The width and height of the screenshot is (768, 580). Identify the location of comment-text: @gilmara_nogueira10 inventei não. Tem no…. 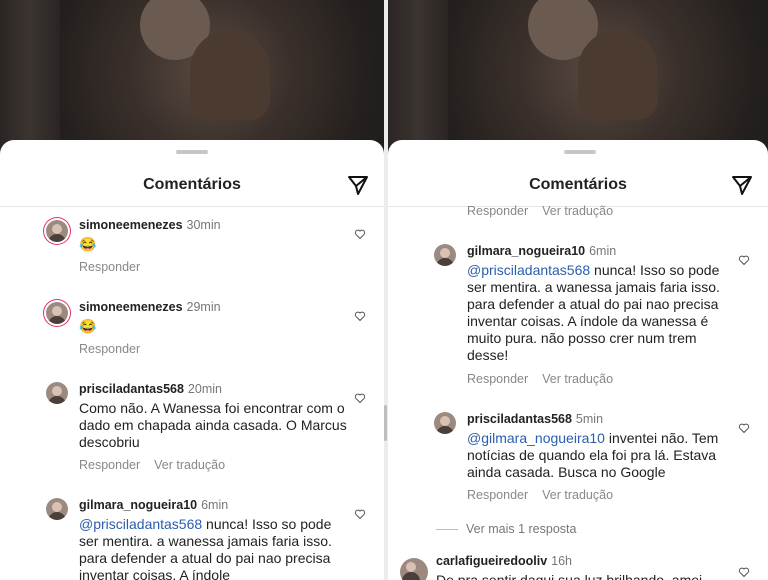
(593, 455).